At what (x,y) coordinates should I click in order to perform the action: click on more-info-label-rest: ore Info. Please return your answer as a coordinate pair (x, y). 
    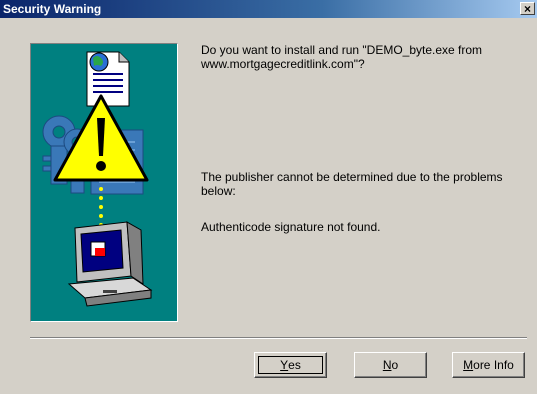
    Looking at the image, I should click on (493, 365).